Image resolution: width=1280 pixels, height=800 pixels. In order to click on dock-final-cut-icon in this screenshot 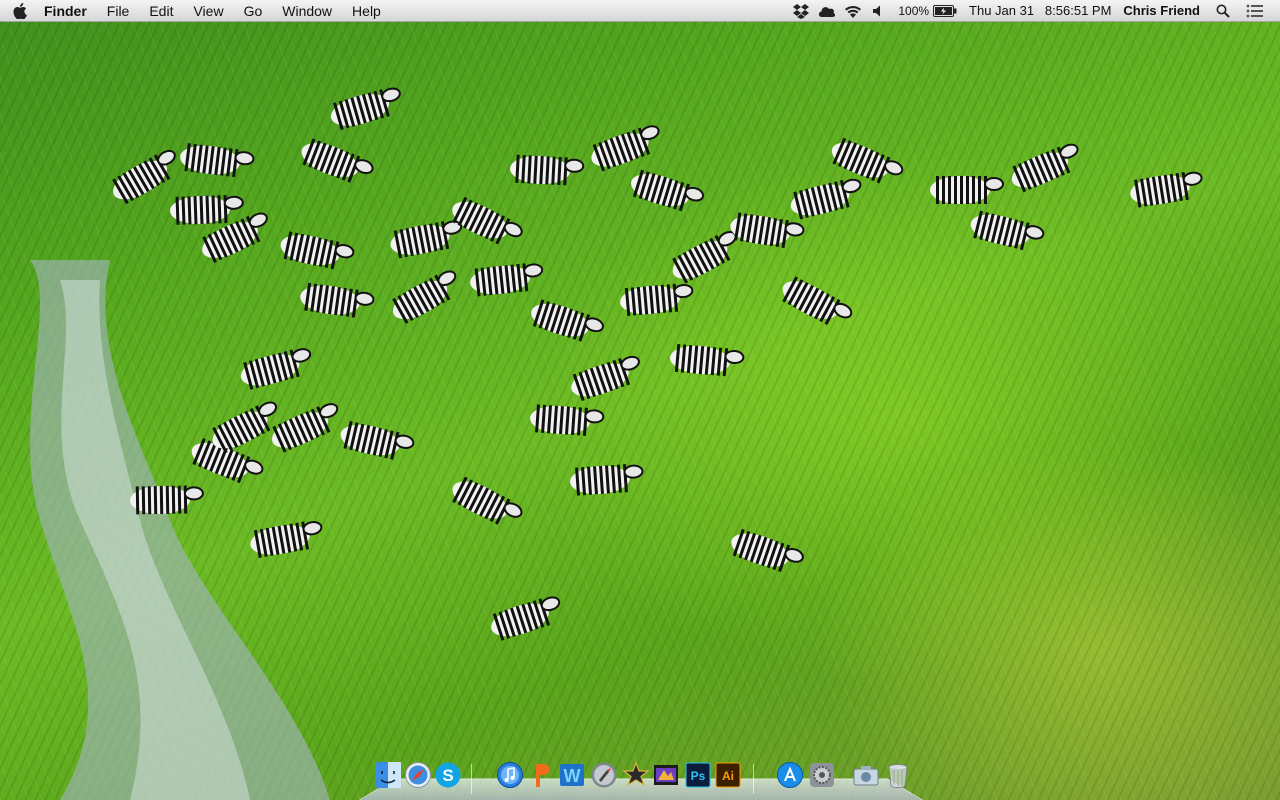, I will do `click(666, 775)`.